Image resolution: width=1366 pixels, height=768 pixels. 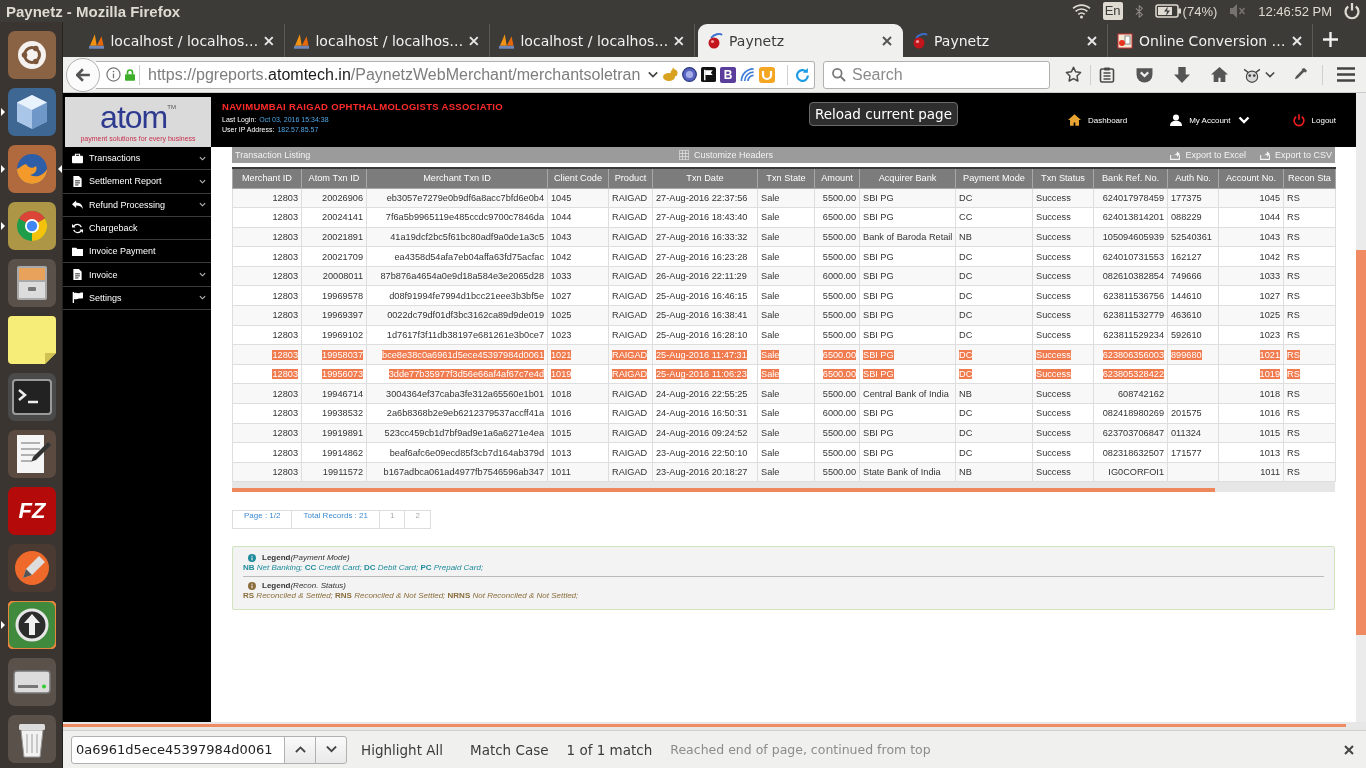 I want to click on table-cell: 24-Aug-2016 09:24:52, so click(x=705, y=433).